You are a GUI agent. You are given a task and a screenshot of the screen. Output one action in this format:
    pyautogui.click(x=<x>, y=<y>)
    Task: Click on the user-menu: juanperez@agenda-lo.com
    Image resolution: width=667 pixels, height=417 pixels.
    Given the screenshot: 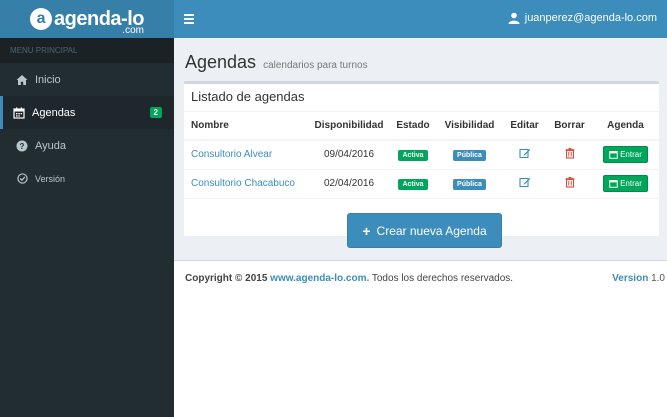 What is the action you would take?
    pyautogui.click(x=582, y=18)
    